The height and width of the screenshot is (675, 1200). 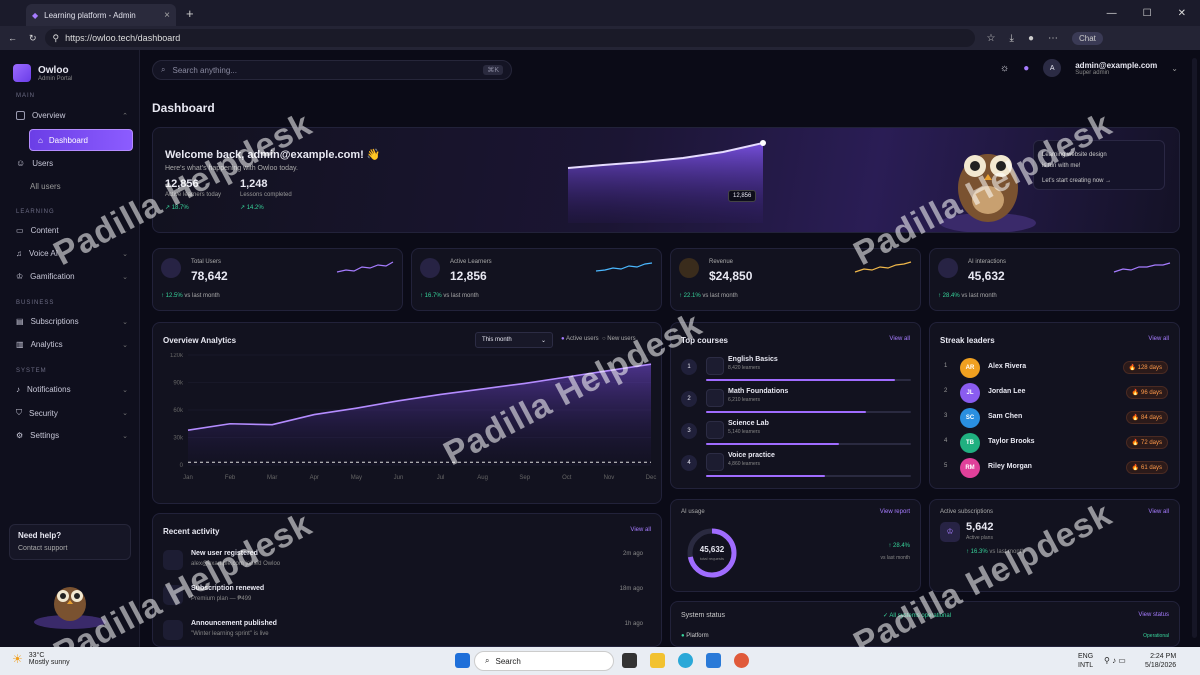 What do you see at coordinates (744, 432) in the screenshot?
I see `course-learners: 5,140 learners` at bounding box center [744, 432].